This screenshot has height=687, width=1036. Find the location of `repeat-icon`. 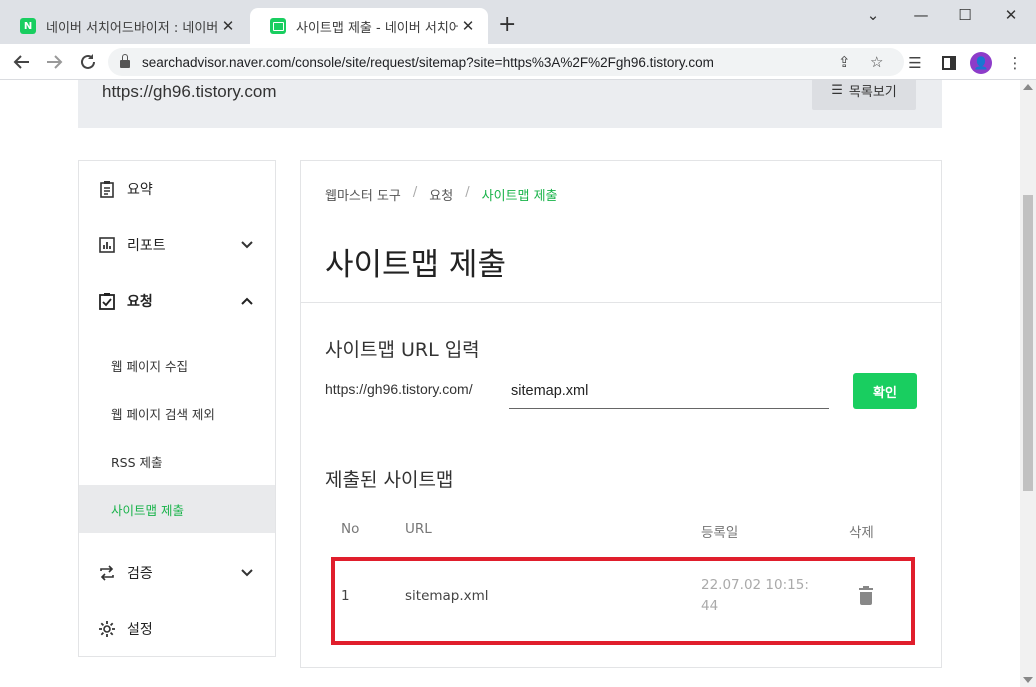

repeat-icon is located at coordinates (107, 573).